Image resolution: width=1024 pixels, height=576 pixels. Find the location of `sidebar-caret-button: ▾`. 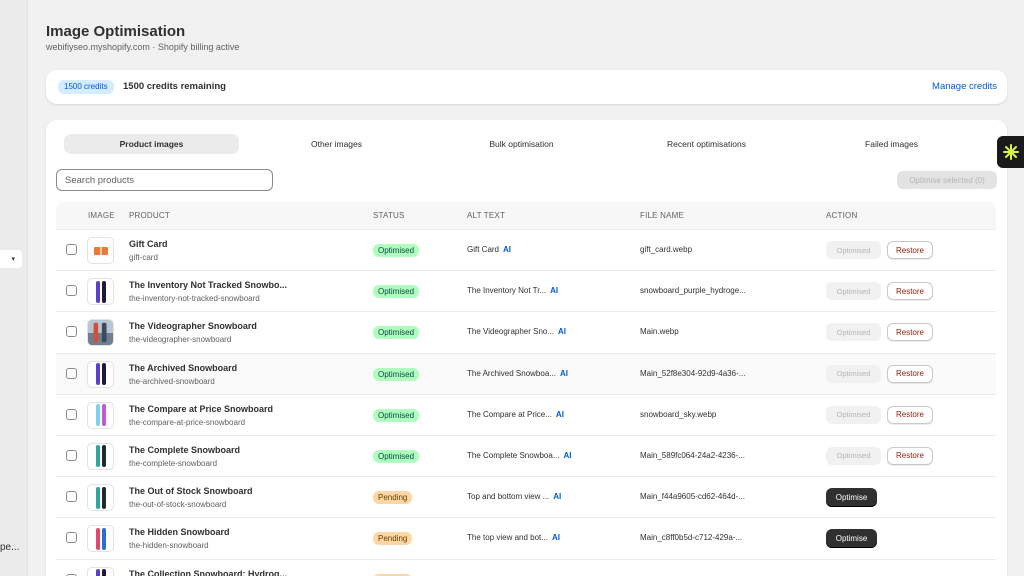

sidebar-caret-button: ▾ is located at coordinates (11, 259).